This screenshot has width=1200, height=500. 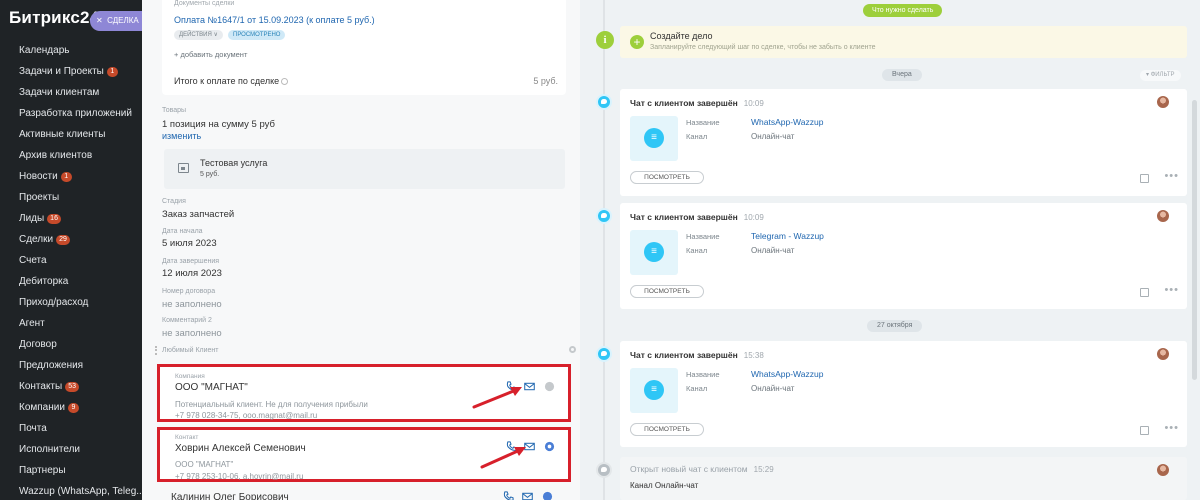 What do you see at coordinates (51, 365) in the screenshot?
I see `sidebar-item-offers: Предложения` at bounding box center [51, 365].